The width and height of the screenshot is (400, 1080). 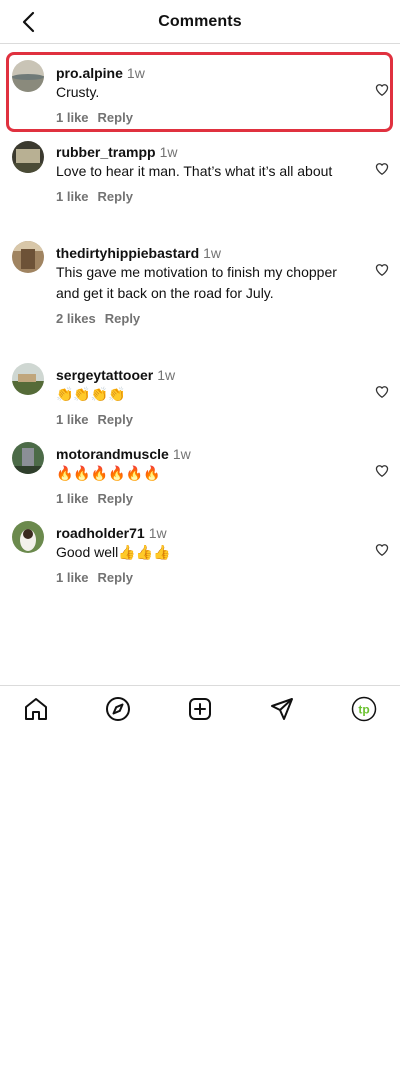 I want to click on comment-username: pro.alpine, so click(x=89, y=73).